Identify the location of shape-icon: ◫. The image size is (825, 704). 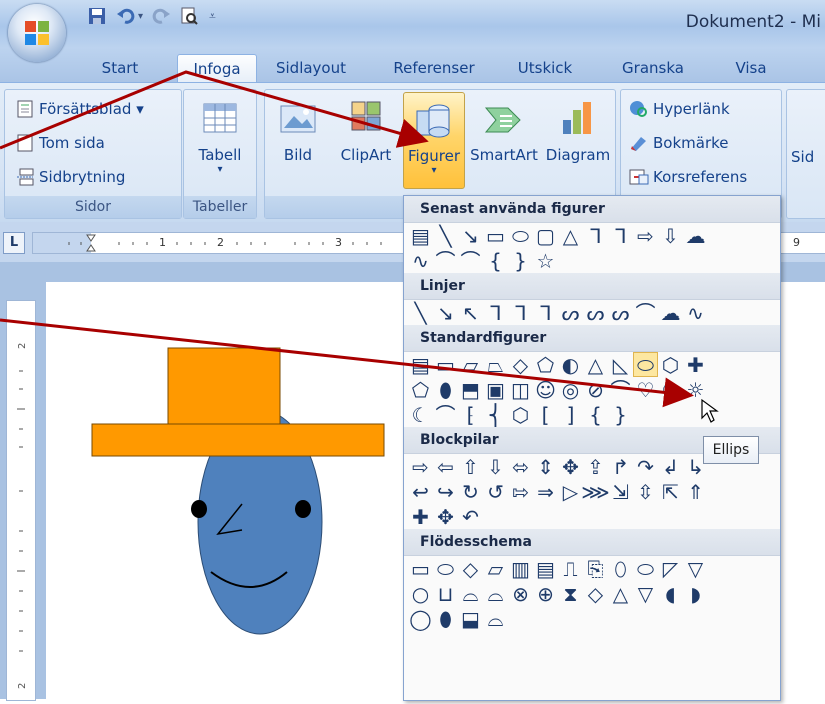
(520, 389).